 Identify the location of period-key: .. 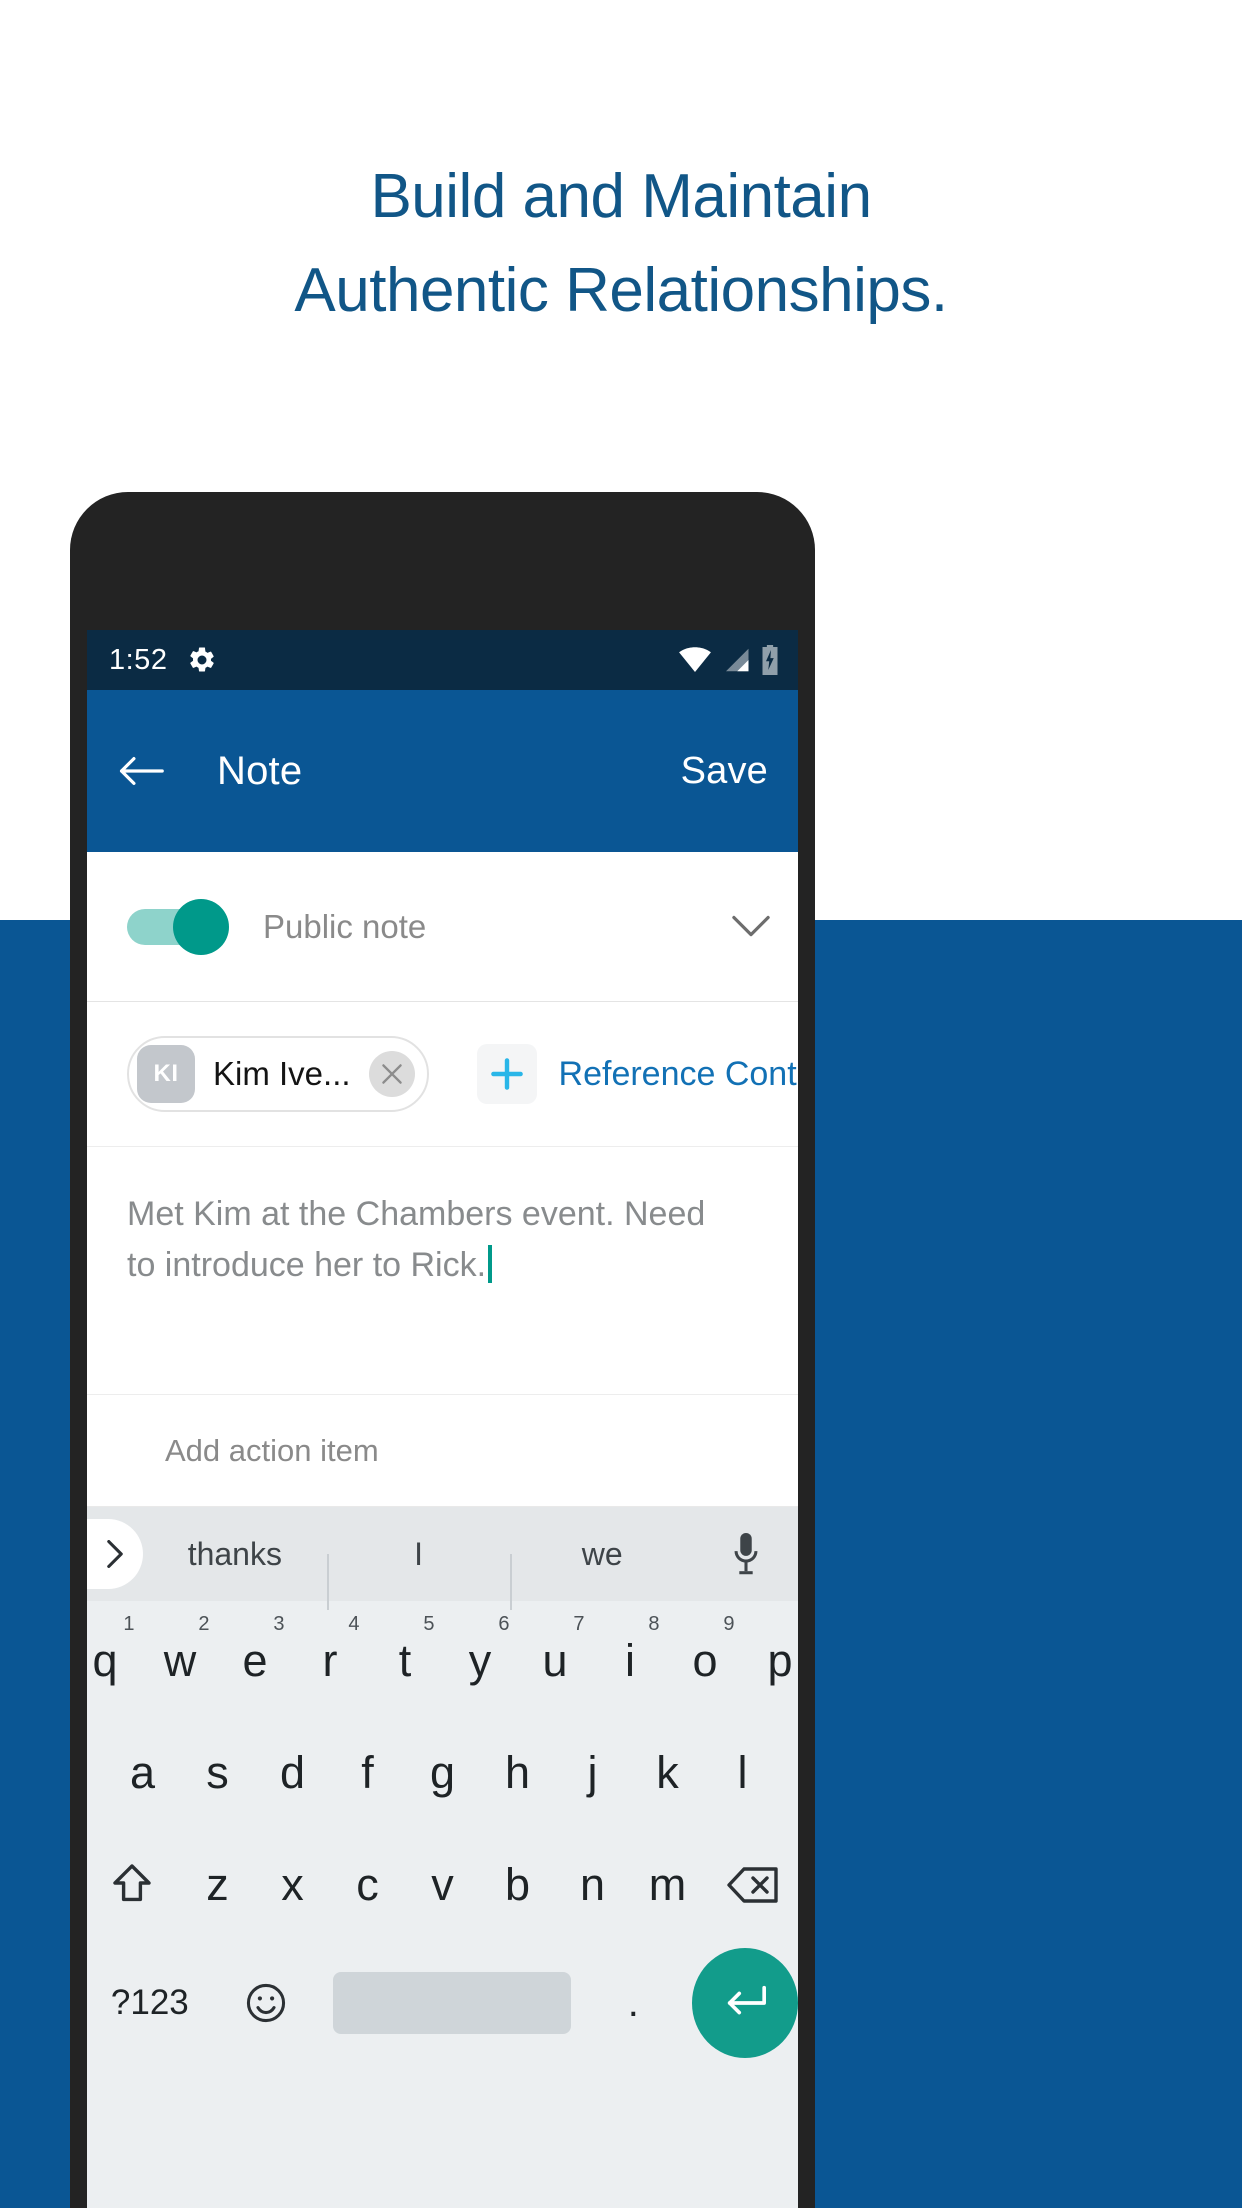
(633, 2003).